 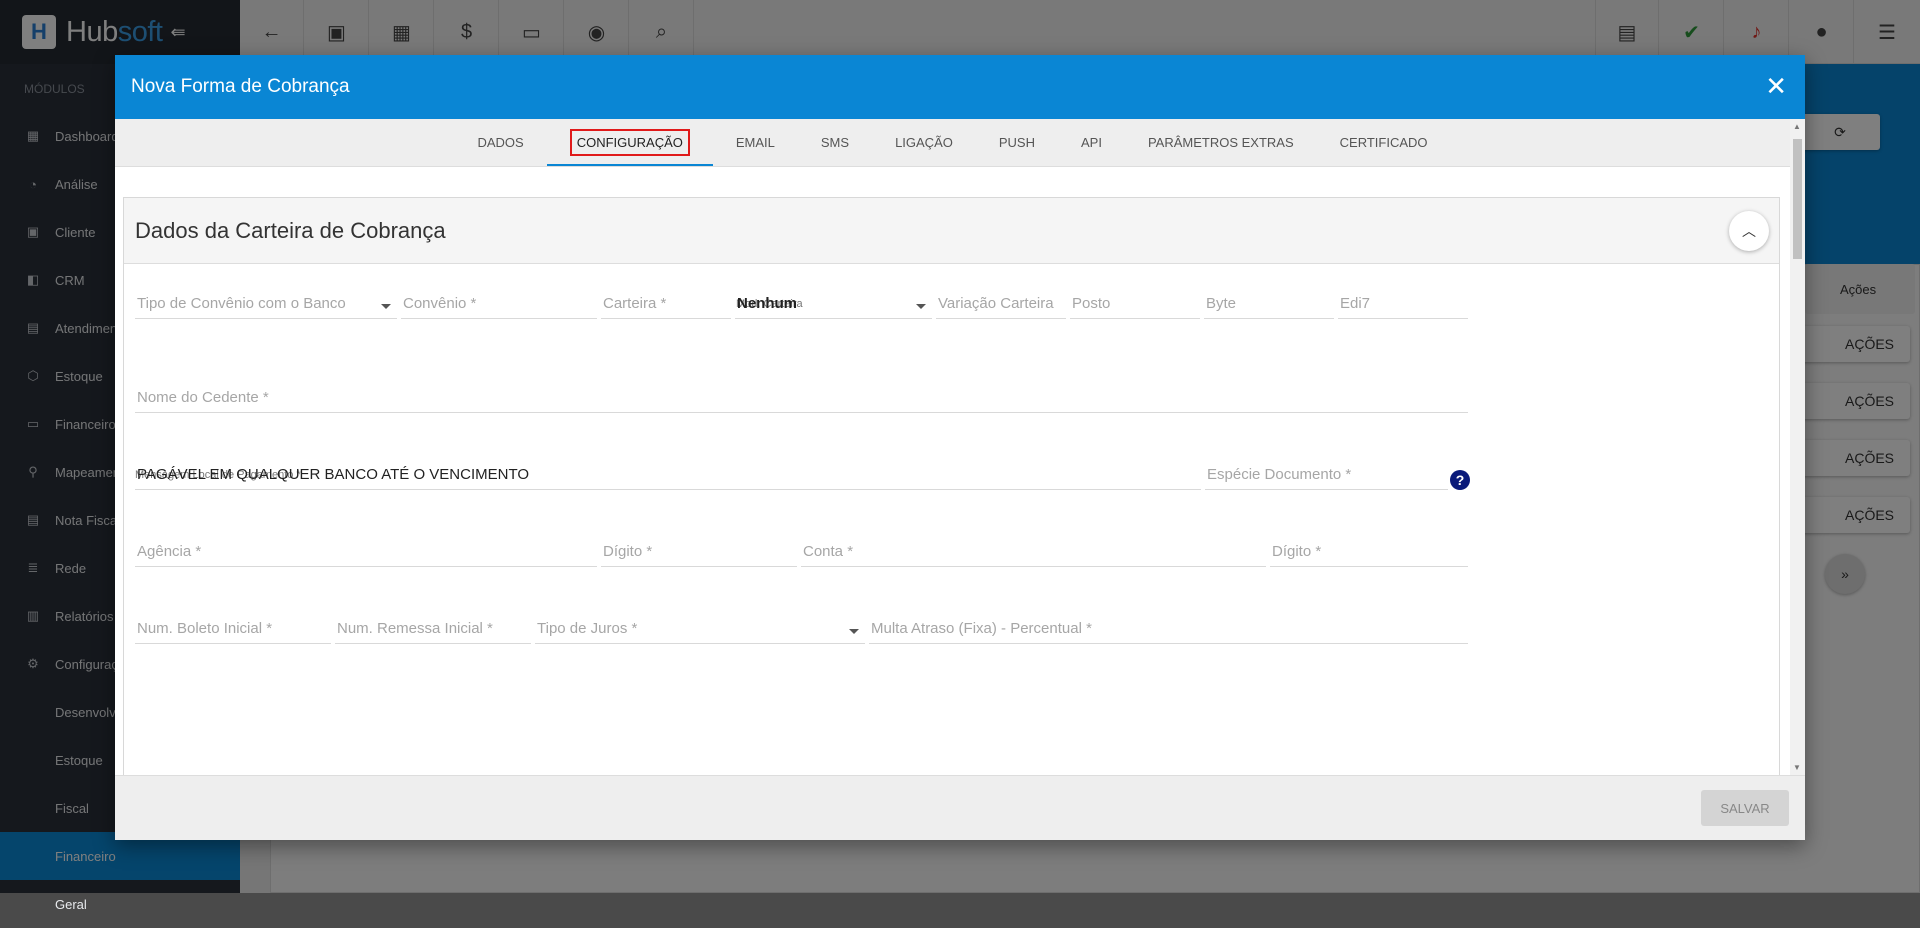 I want to click on tab-api: API, so click(x=1091, y=142).